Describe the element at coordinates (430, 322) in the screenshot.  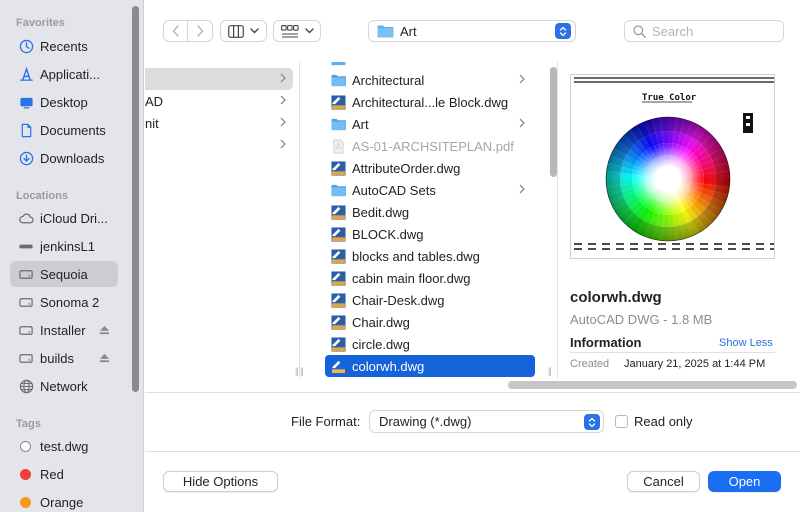
I see `file-row: Chair.dwg` at that location.